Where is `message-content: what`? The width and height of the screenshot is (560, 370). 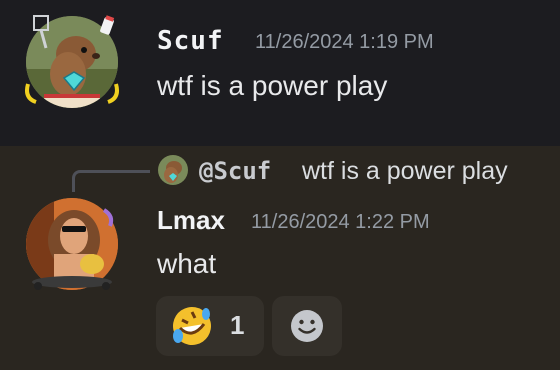
message-content: what is located at coordinates (187, 263).